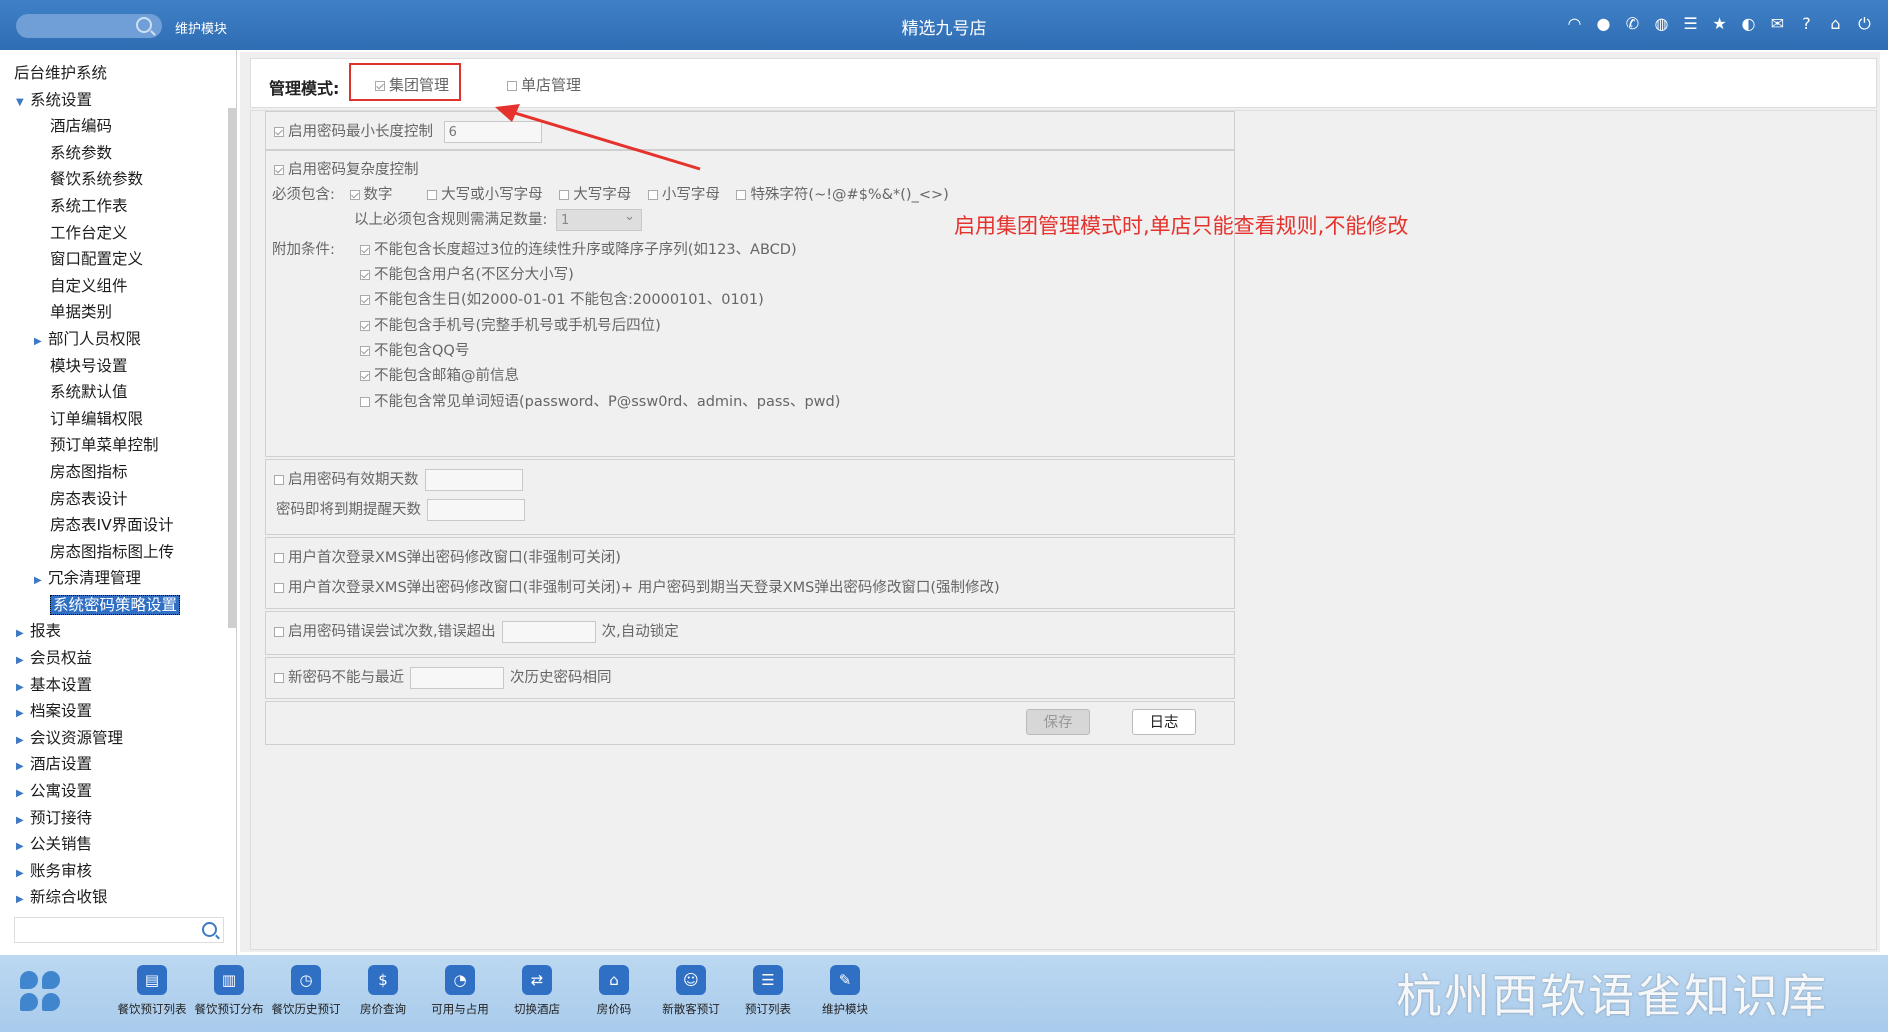 The height and width of the screenshot is (1032, 1888). What do you see at coordinates (119, 525) in the screenshot?
I see `sidebar-item: 房态表IV界面设计` at bounding box center [119, 525].